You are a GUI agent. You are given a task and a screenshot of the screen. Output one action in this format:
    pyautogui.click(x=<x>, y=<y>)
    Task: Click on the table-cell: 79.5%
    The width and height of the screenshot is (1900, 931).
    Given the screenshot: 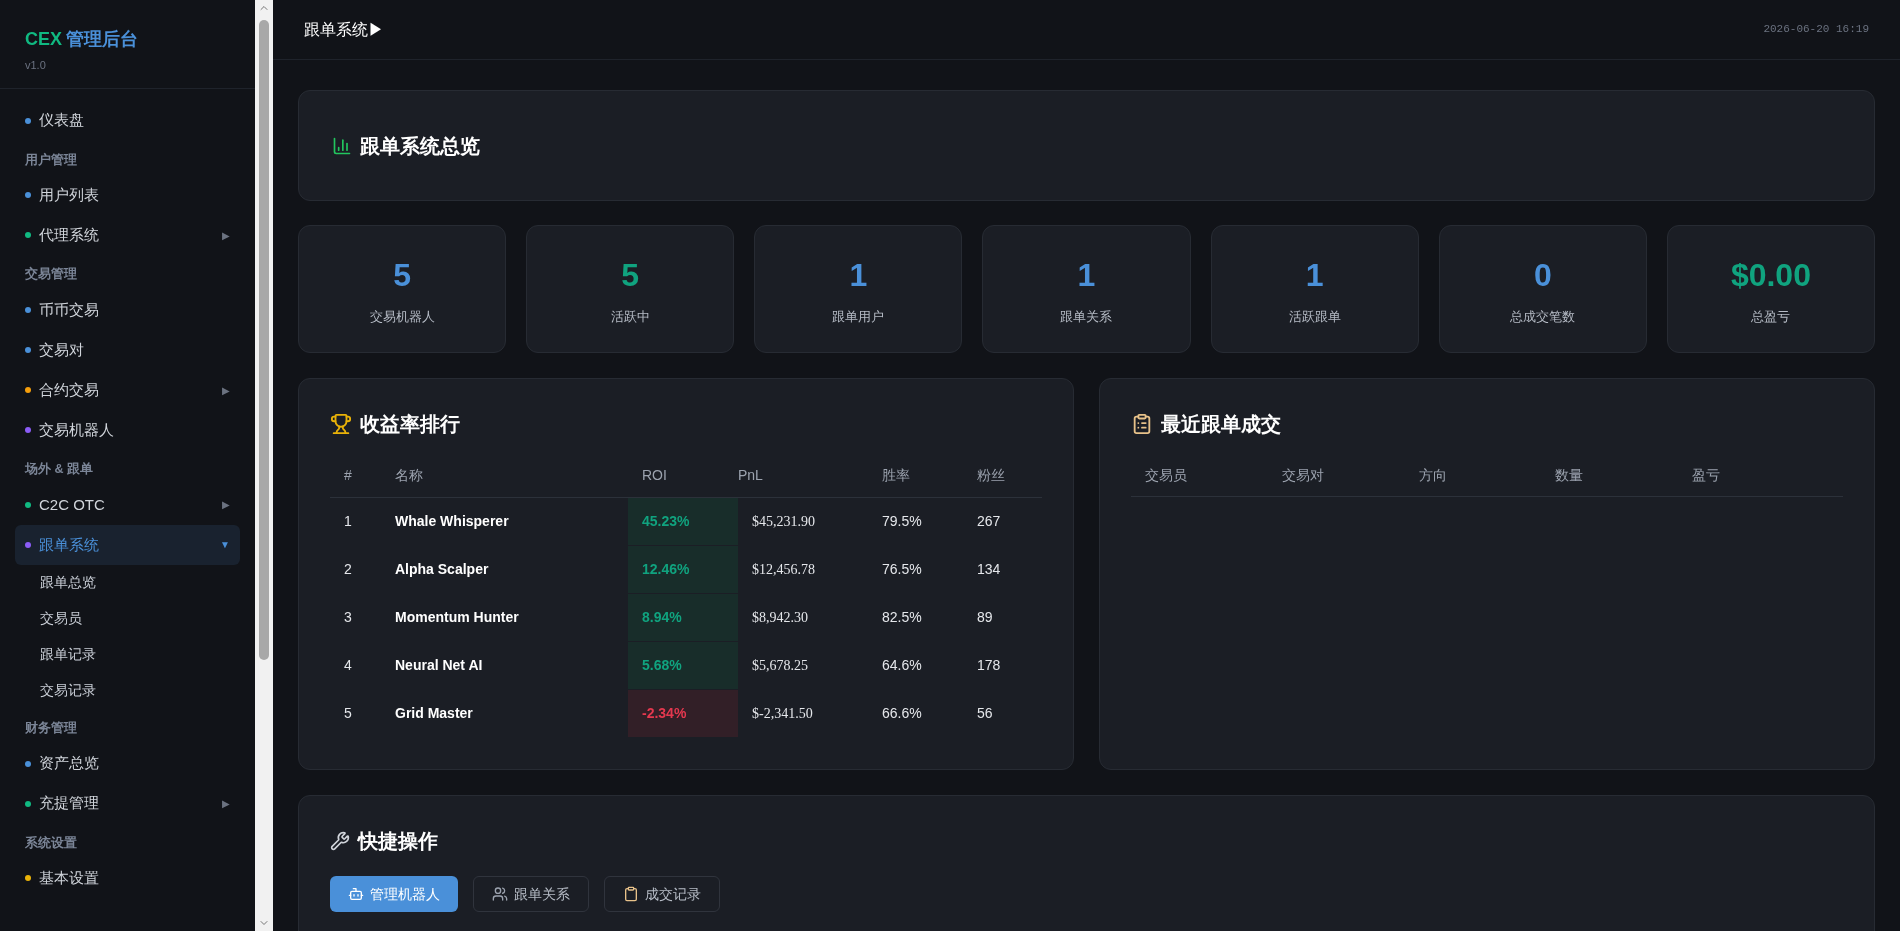 What is the action you would take?
    pyautogui.click(x=929, y=521)
    